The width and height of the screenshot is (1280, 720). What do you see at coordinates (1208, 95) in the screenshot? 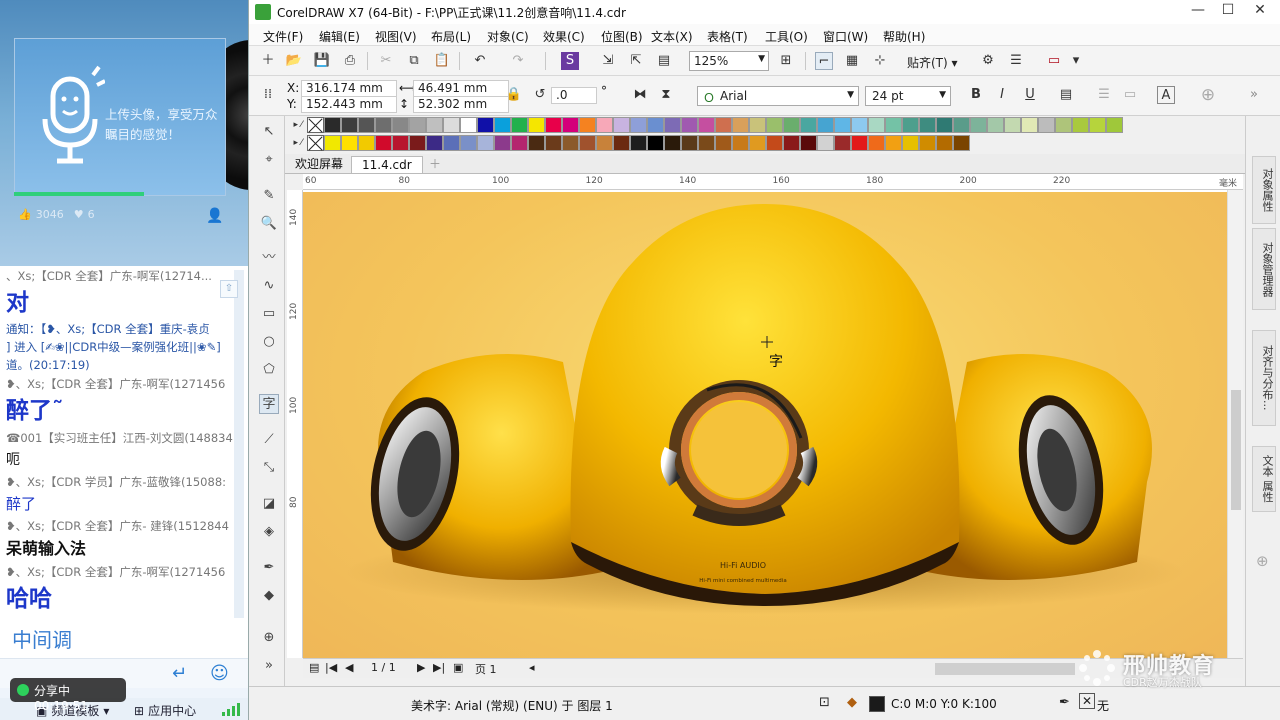
I see `add-icon: ⊕` at bounding box center [1208, 95].